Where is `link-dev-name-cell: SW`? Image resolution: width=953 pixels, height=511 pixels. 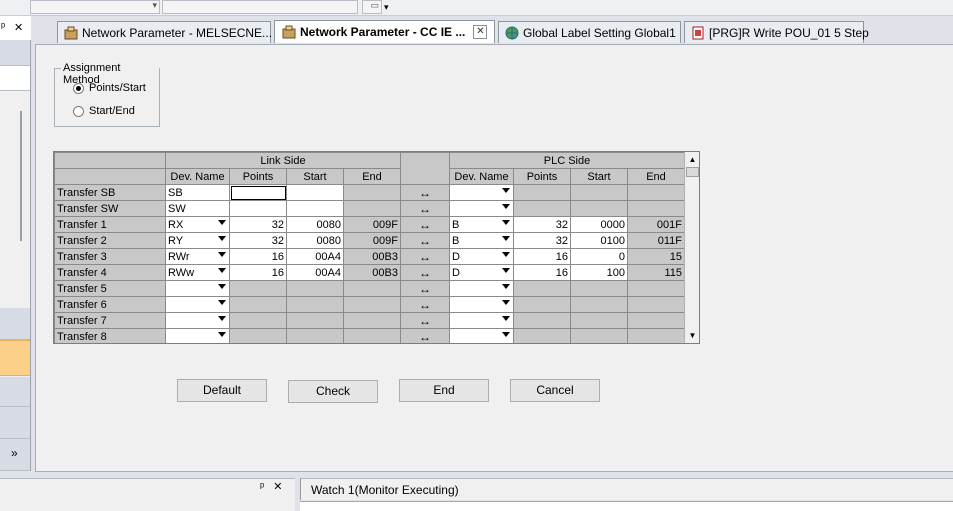
link-dev-name-cell: SW is located at coordinates (197, 208).